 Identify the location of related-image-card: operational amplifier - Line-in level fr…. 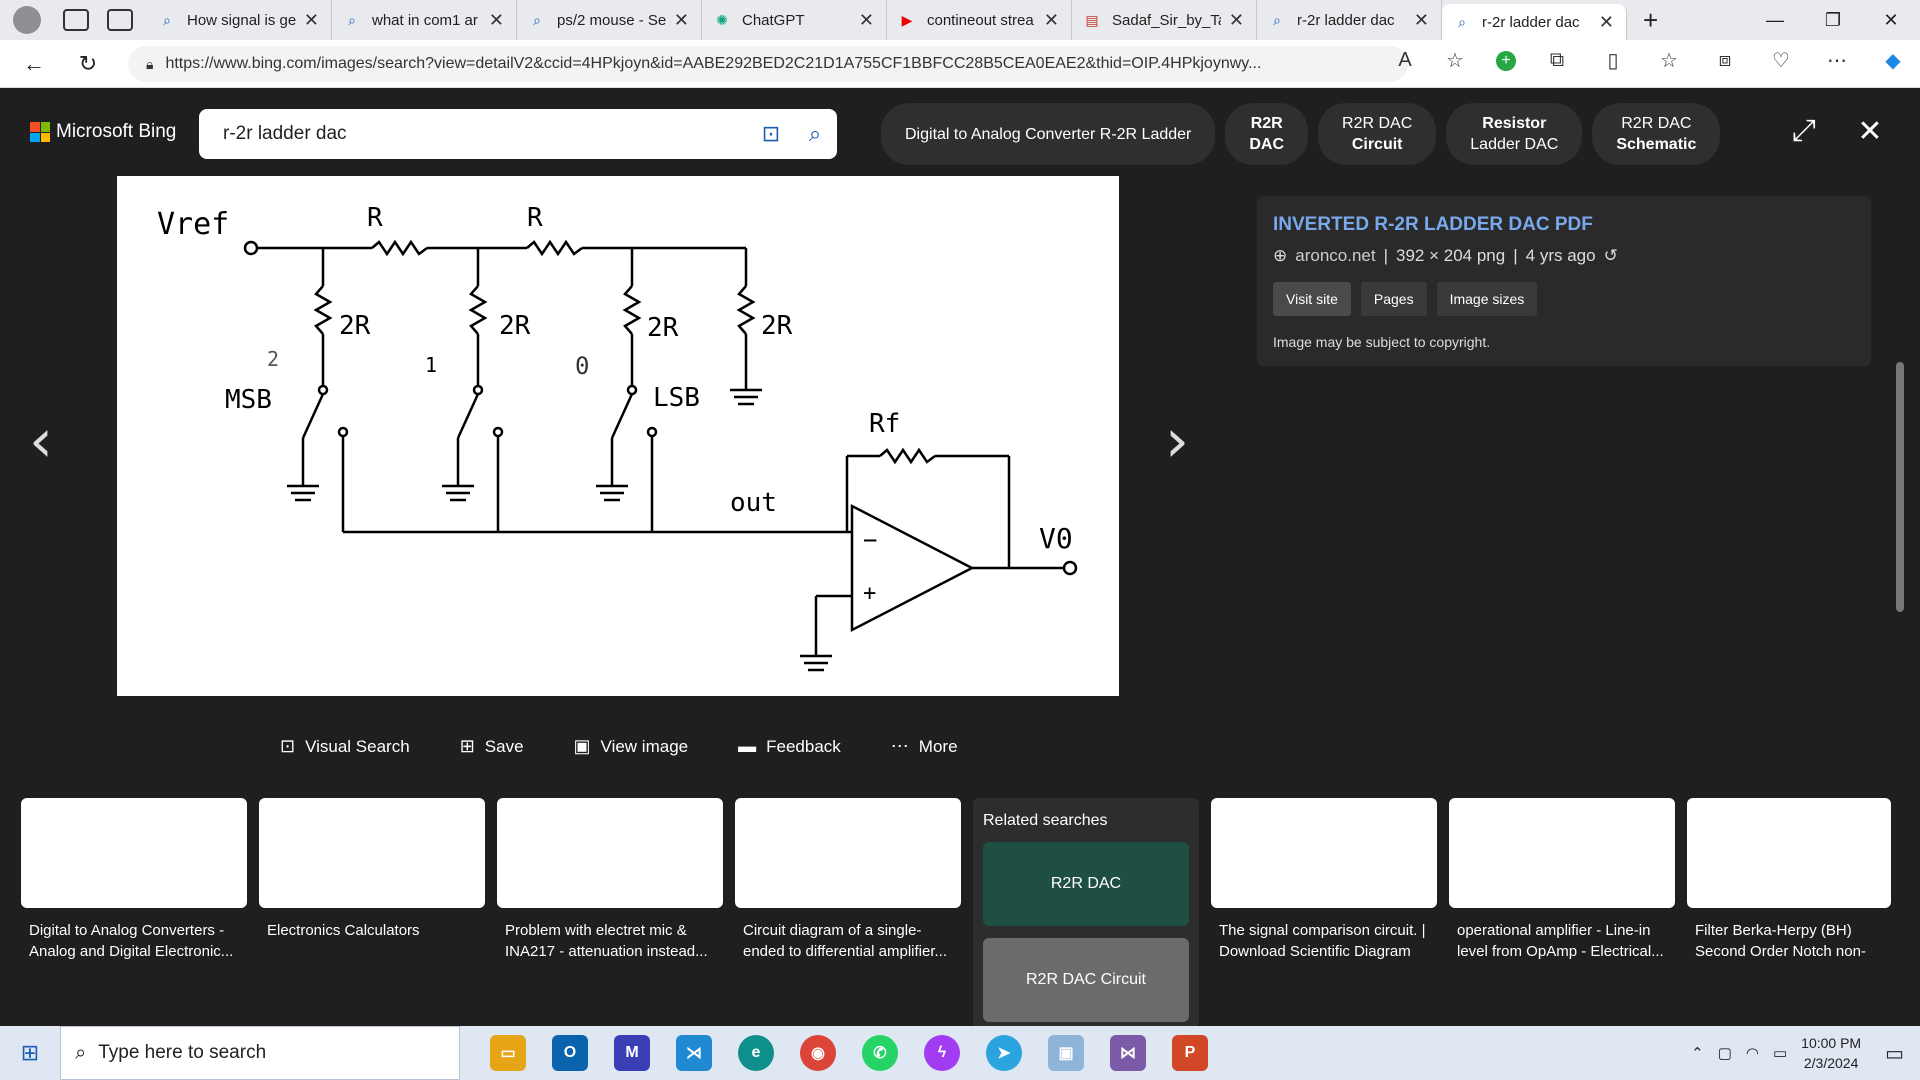
(1562, 913).